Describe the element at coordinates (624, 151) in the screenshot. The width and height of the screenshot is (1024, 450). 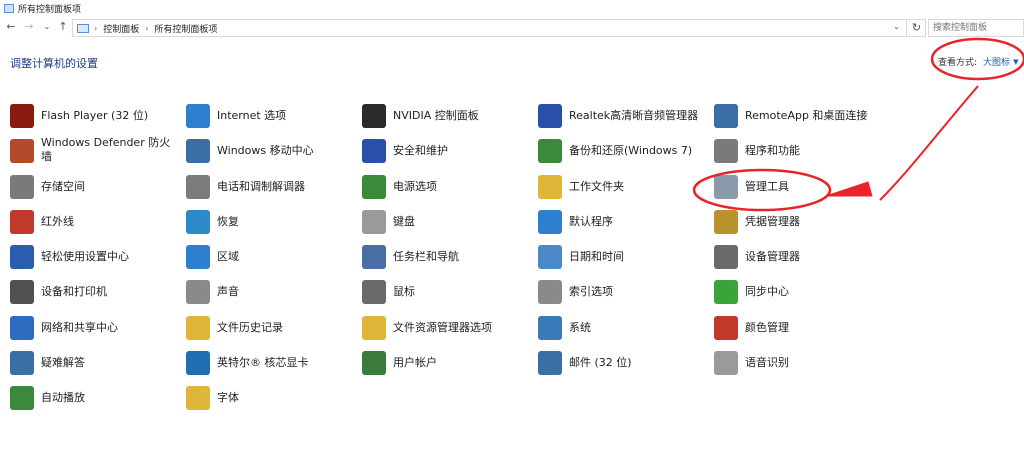
I see `control-panel-item: 备份和还原(Windows 7)` at that location.